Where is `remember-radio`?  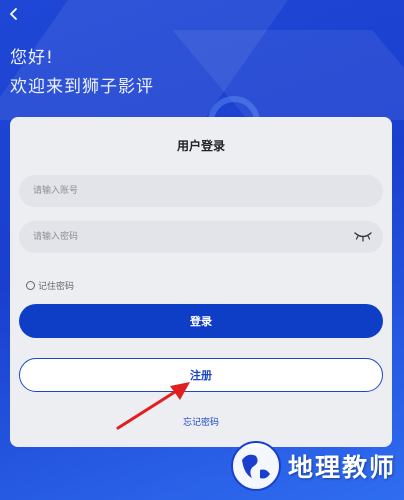
remember-radio is located at coordinates (30, 285).